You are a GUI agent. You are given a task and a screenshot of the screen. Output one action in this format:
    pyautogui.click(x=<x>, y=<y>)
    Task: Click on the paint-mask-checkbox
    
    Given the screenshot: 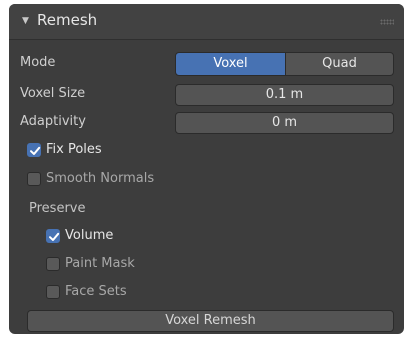 What is the action you would take?
    pyautogui.click(x=53, y=264)
    